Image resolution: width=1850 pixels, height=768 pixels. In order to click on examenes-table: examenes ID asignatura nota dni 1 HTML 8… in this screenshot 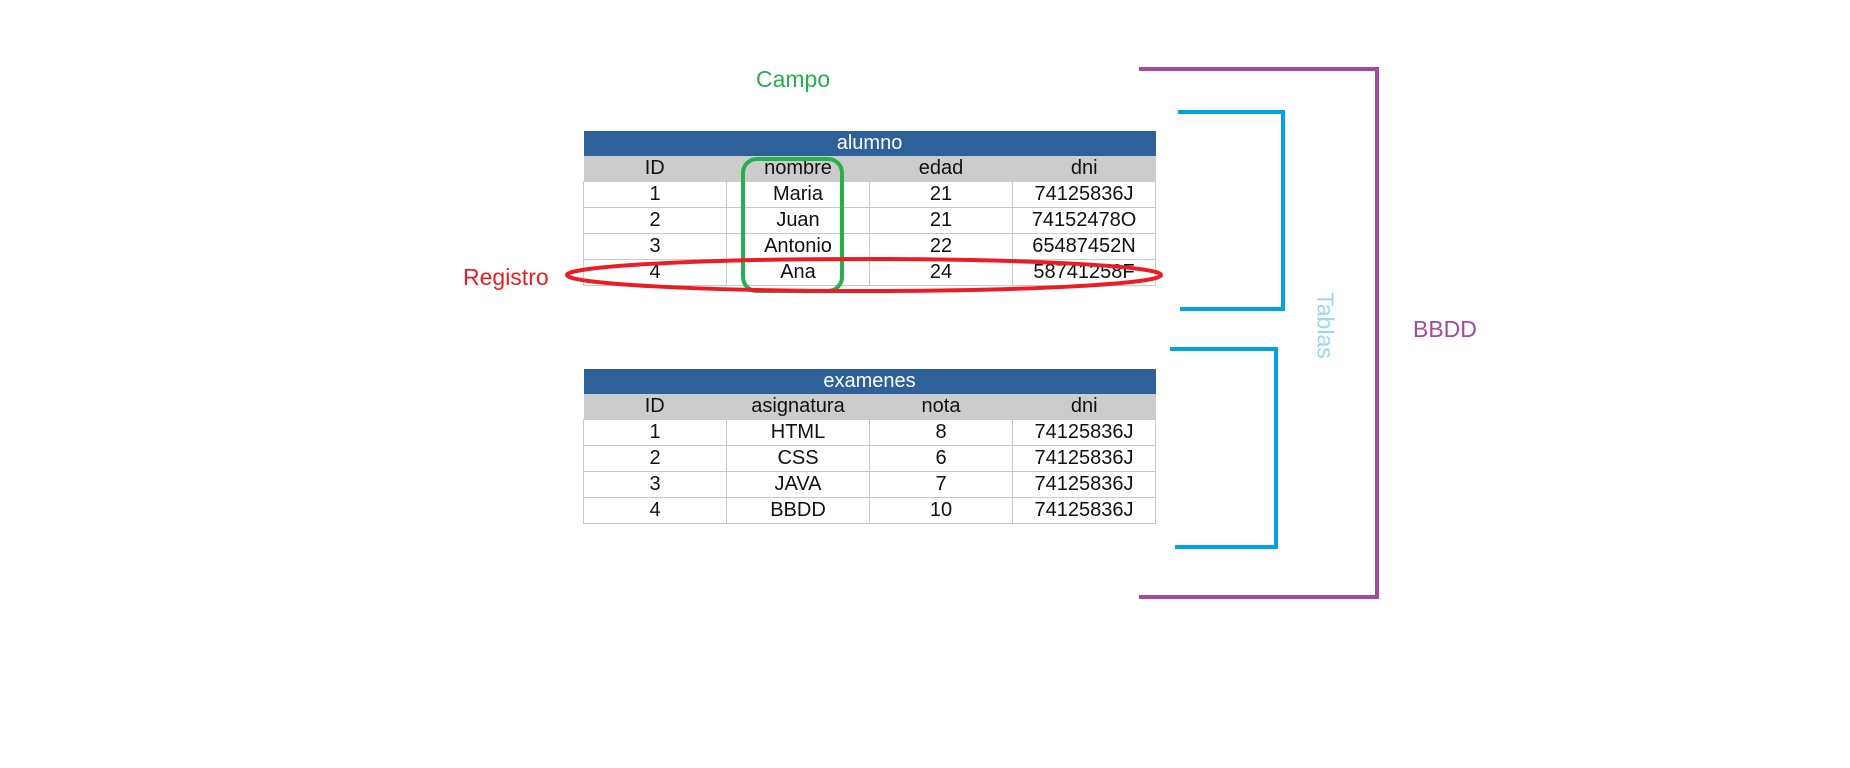, I will do `click(870, 446)`.